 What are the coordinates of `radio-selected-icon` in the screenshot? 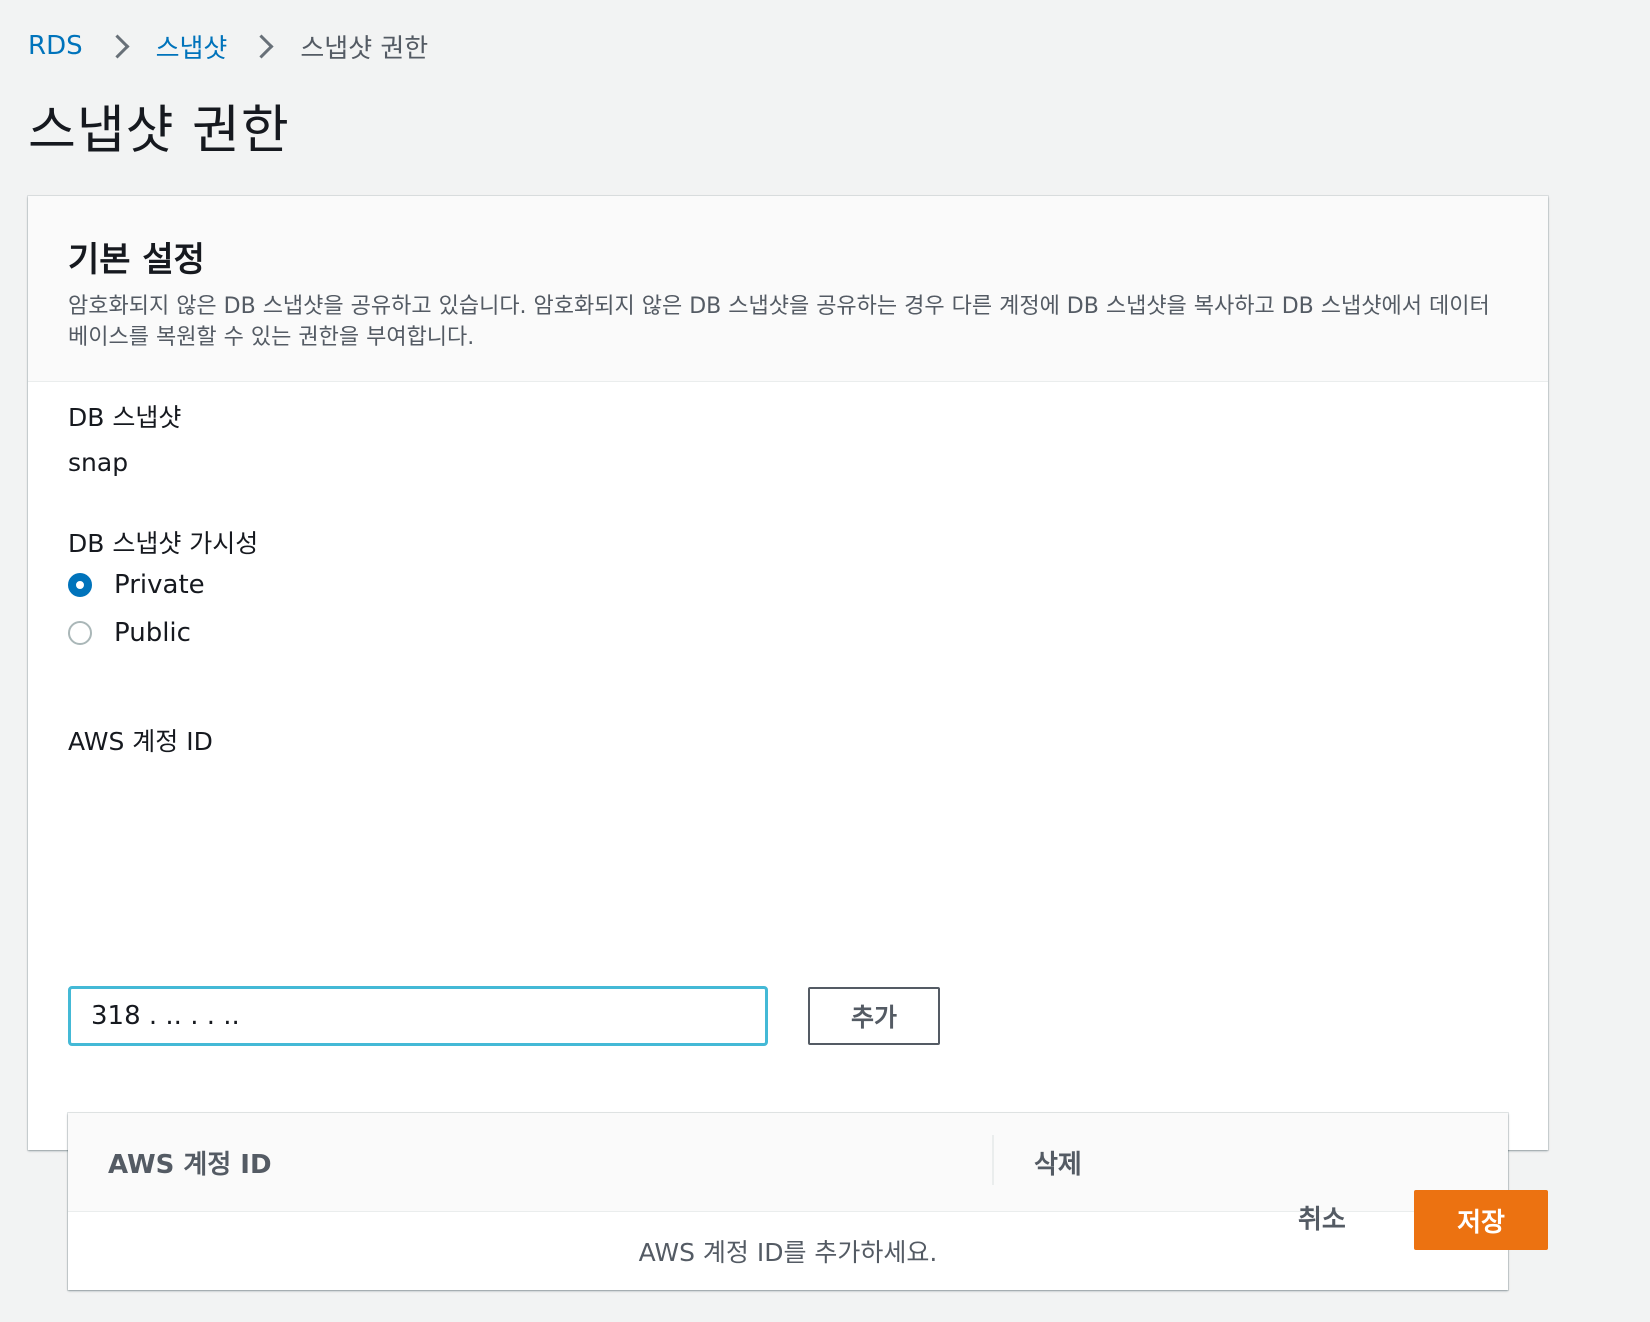 It's located at (80, 585).